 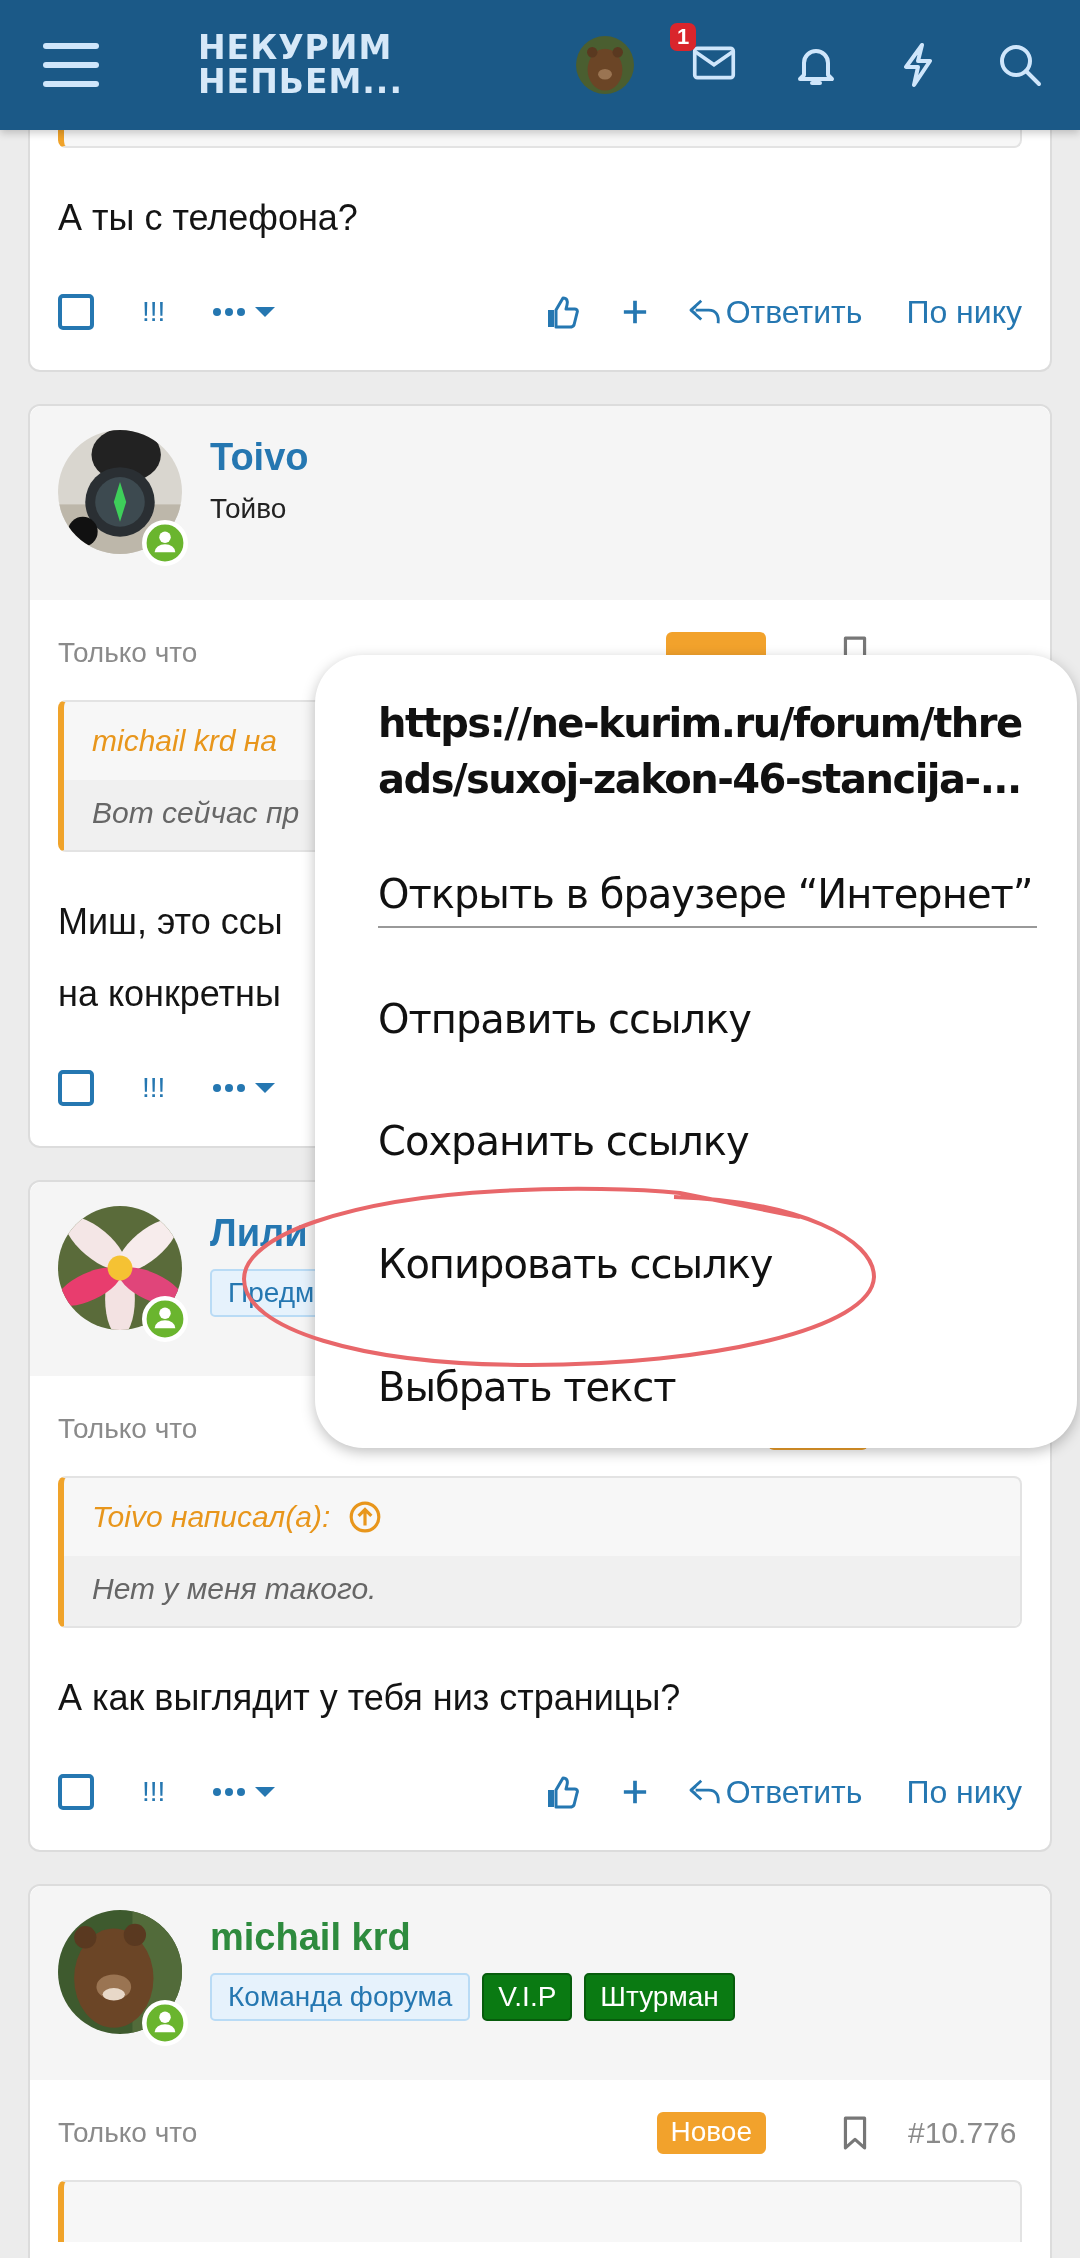 I want to click on menu-item: Отправить ссылку, so click(x=707, y=1019).